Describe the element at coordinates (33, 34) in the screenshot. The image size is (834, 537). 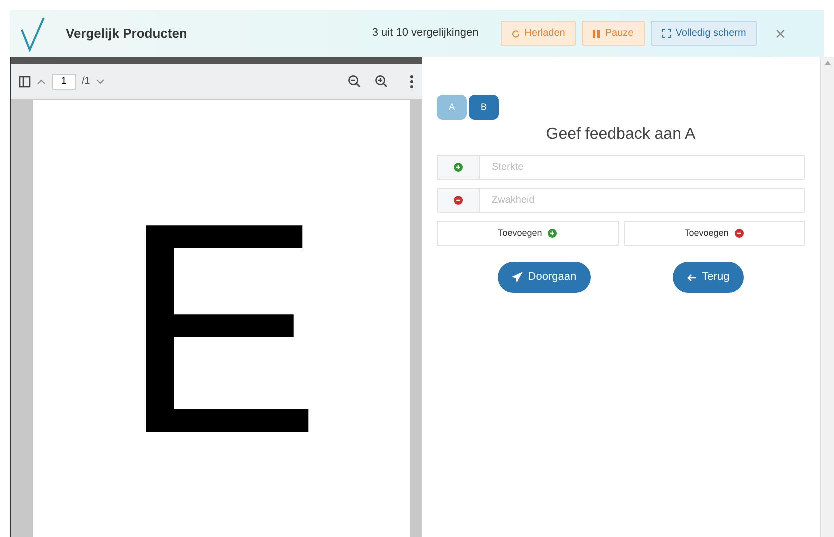
I see `checkmark-logo` at that location.